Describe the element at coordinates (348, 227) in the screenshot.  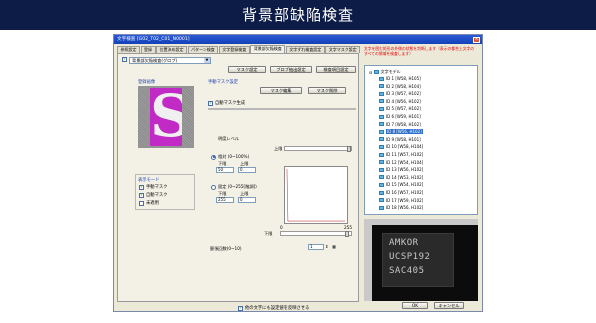
I see `graph-axis-max: 255` at that location.